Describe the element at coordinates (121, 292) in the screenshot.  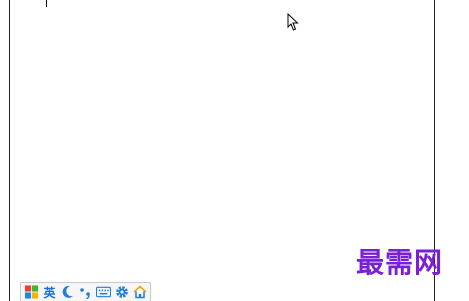
I see `gear-icon` at that location.